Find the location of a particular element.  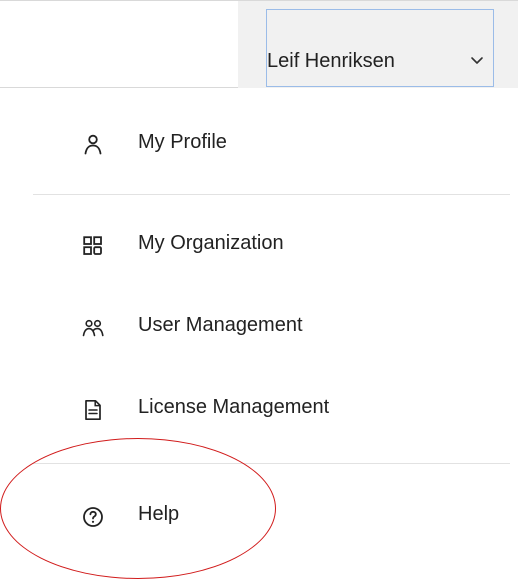

menu-item-my-profile: My Profile is located at coordinates (271, 145).